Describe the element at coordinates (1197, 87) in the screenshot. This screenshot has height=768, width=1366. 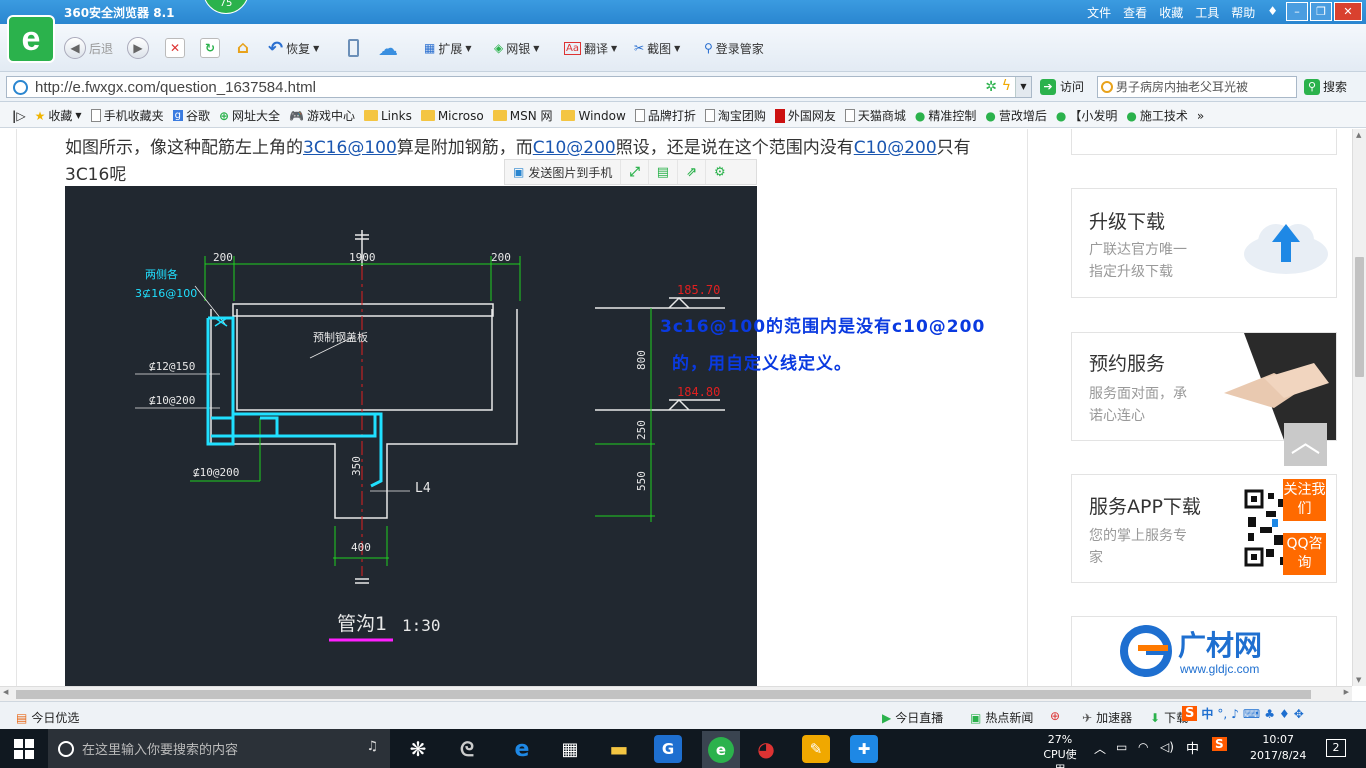
I see `search-input: 男子病房内抽老父耳光被` at that location.